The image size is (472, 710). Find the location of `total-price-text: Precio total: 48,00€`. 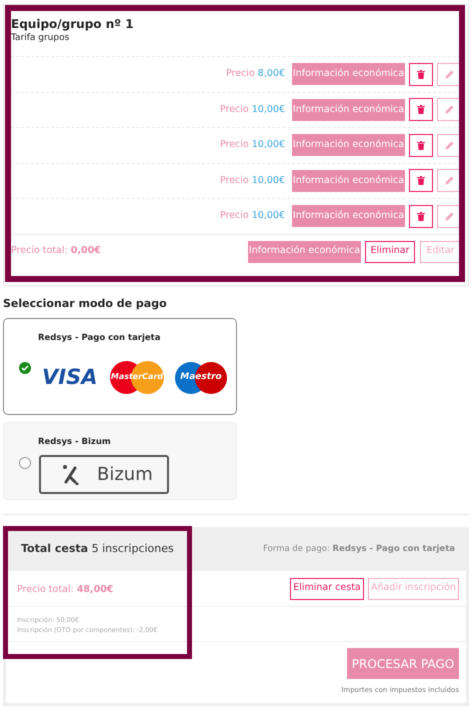

total-price-text: Precio total: 48,00€ is located at coordinates (65, 589).